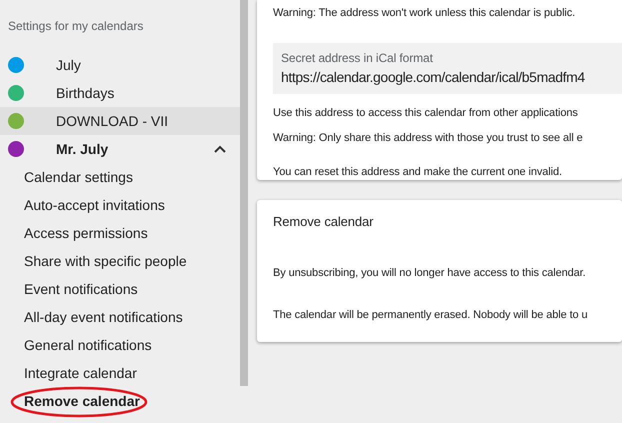  Describe the element at coordinates (80, 373) in the screenshot. I see `settings-menu-item: Integrate calendar` at that location.